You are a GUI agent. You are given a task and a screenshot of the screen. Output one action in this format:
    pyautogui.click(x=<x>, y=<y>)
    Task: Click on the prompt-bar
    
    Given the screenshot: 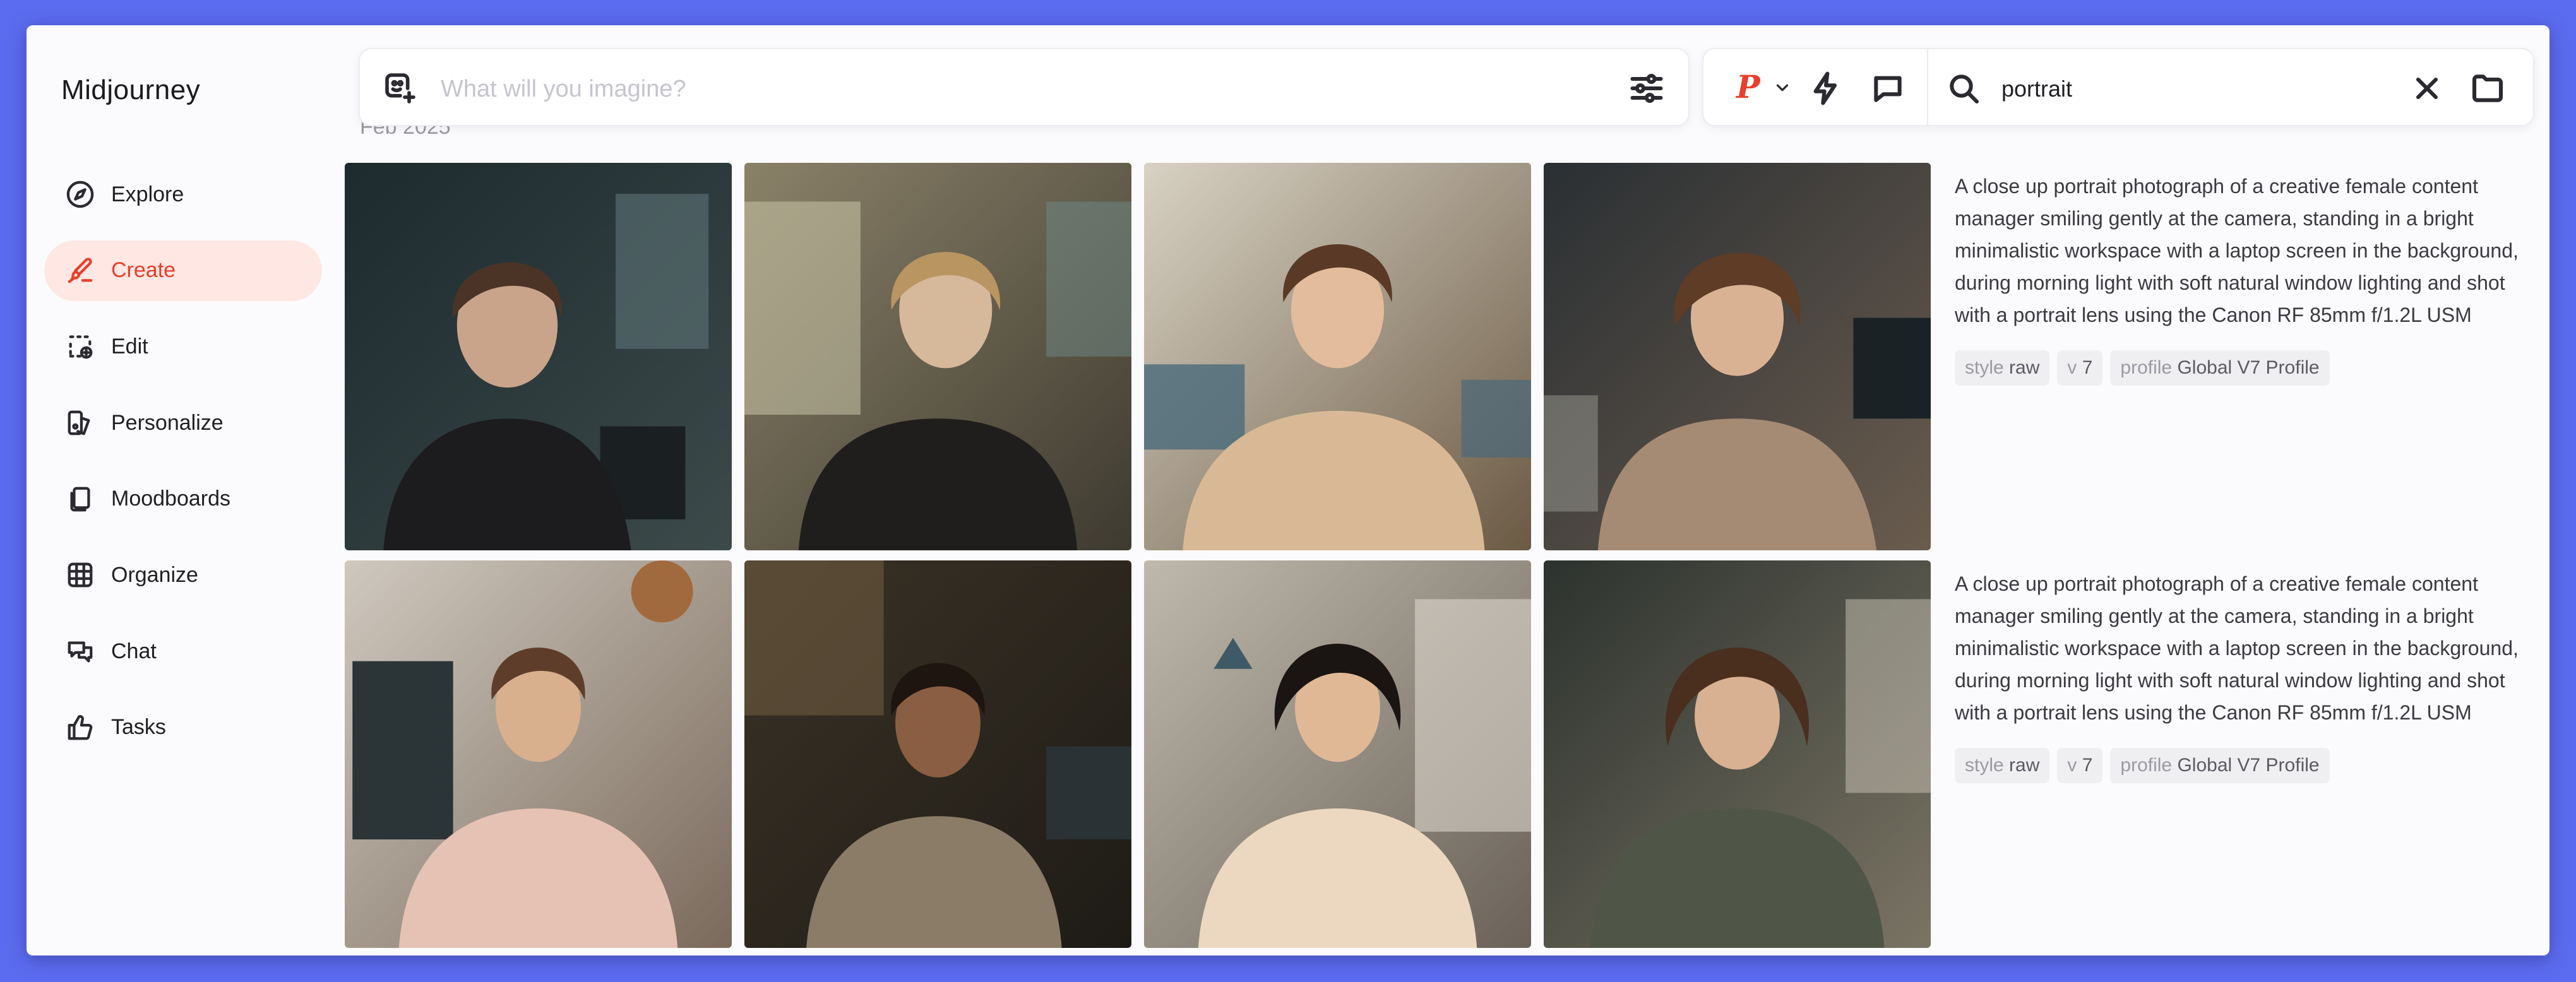 What is the action you would take?
    pyautogui.click(x=1024, y=87)
    